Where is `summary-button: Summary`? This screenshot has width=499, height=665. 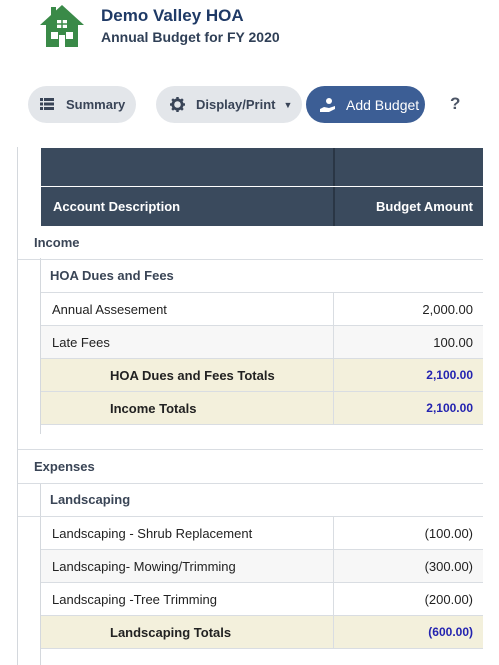
summary-button: Summary is located at coordinates (82, 104).